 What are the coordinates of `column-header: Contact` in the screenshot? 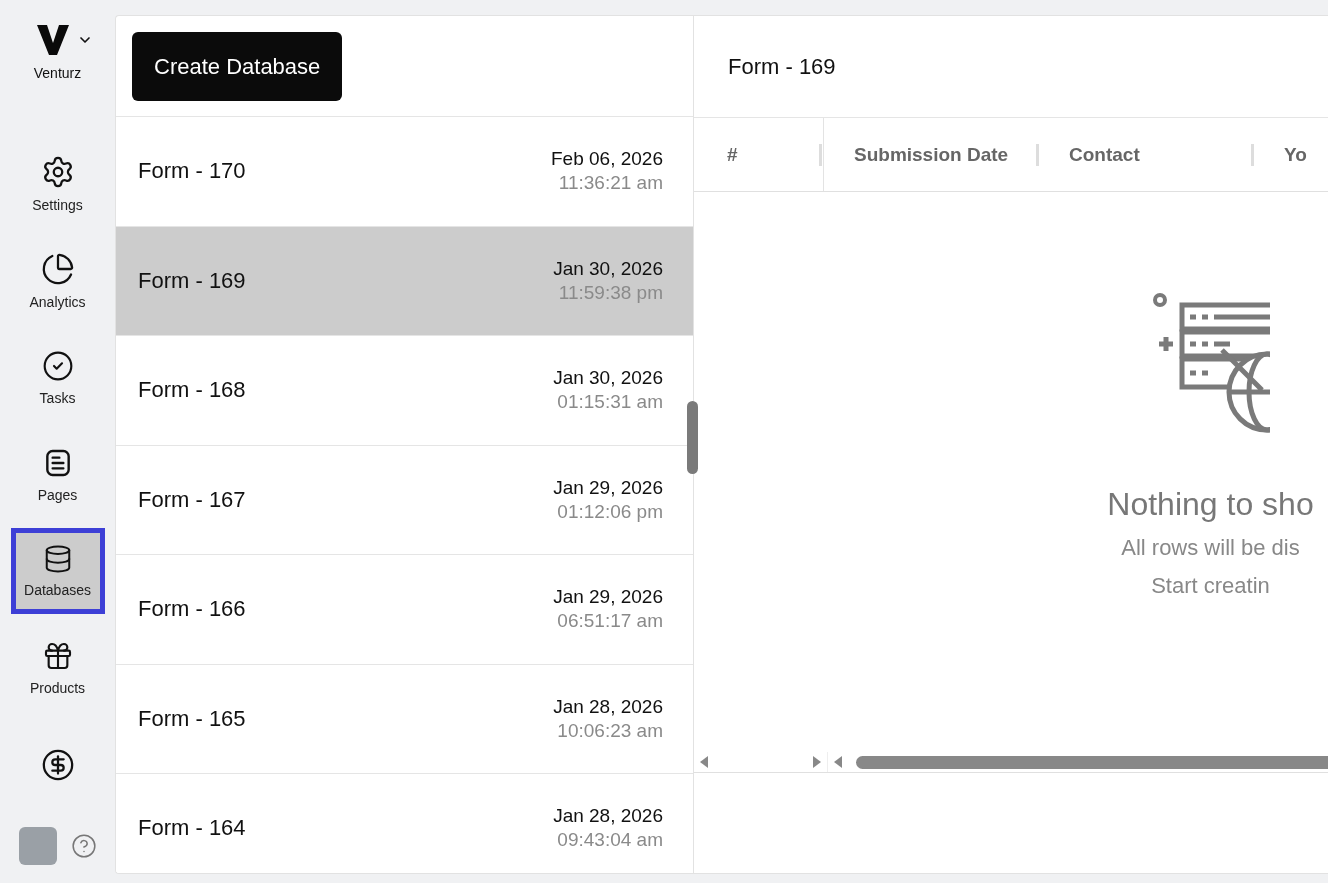 It's located at (1145, 154).